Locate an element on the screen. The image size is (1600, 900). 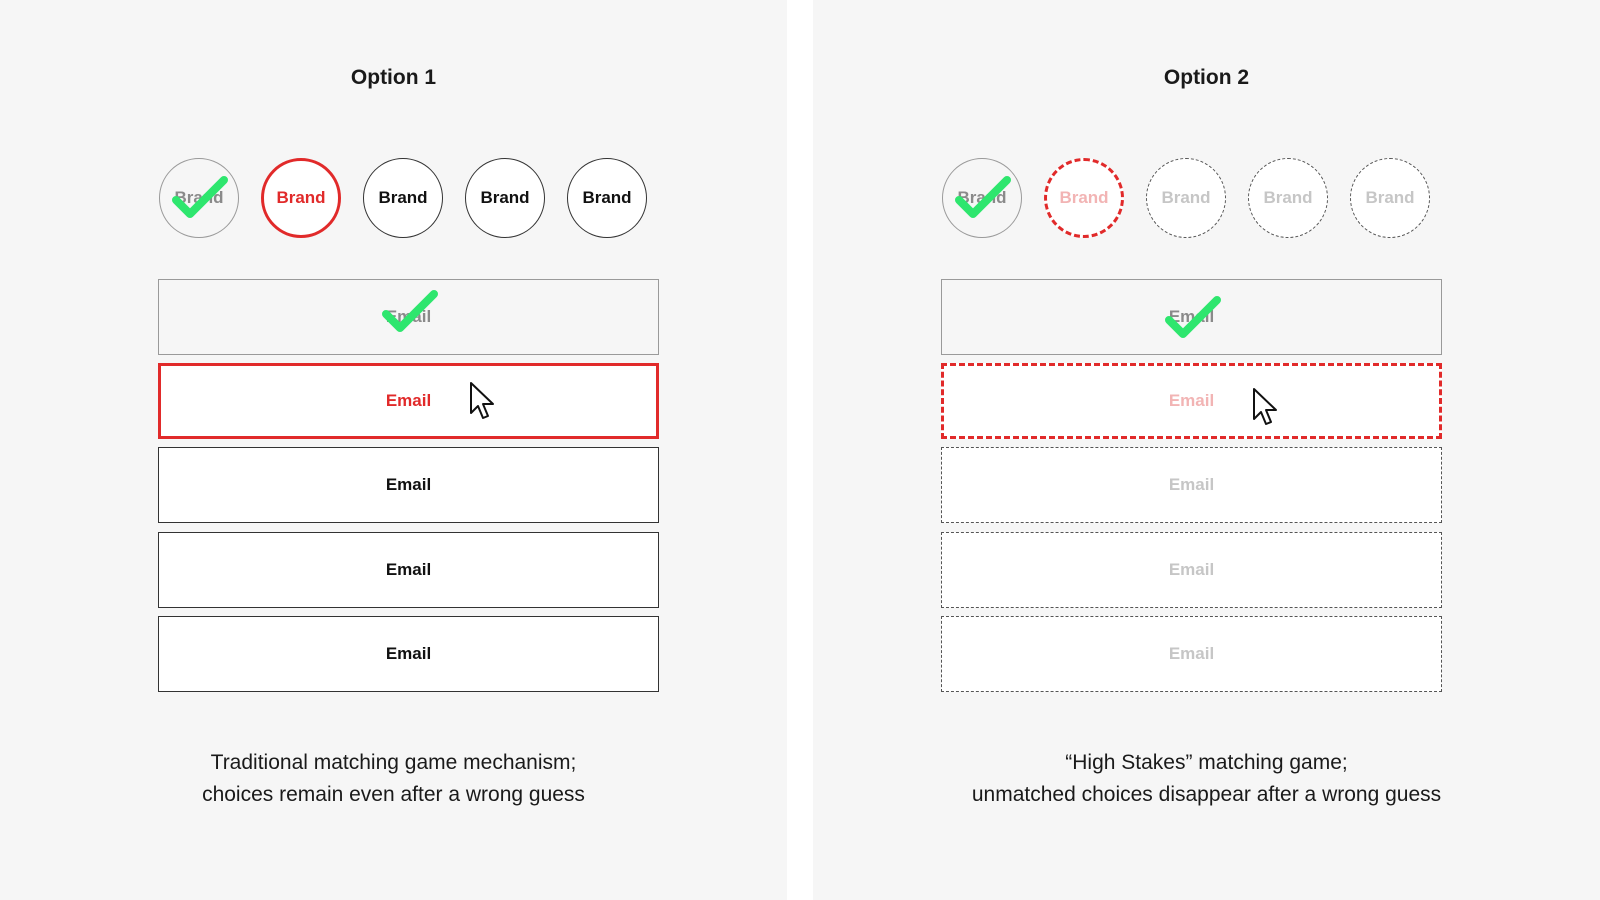
caption-line: choices remain even after a wrong guess is located at coordinates (393, 794).